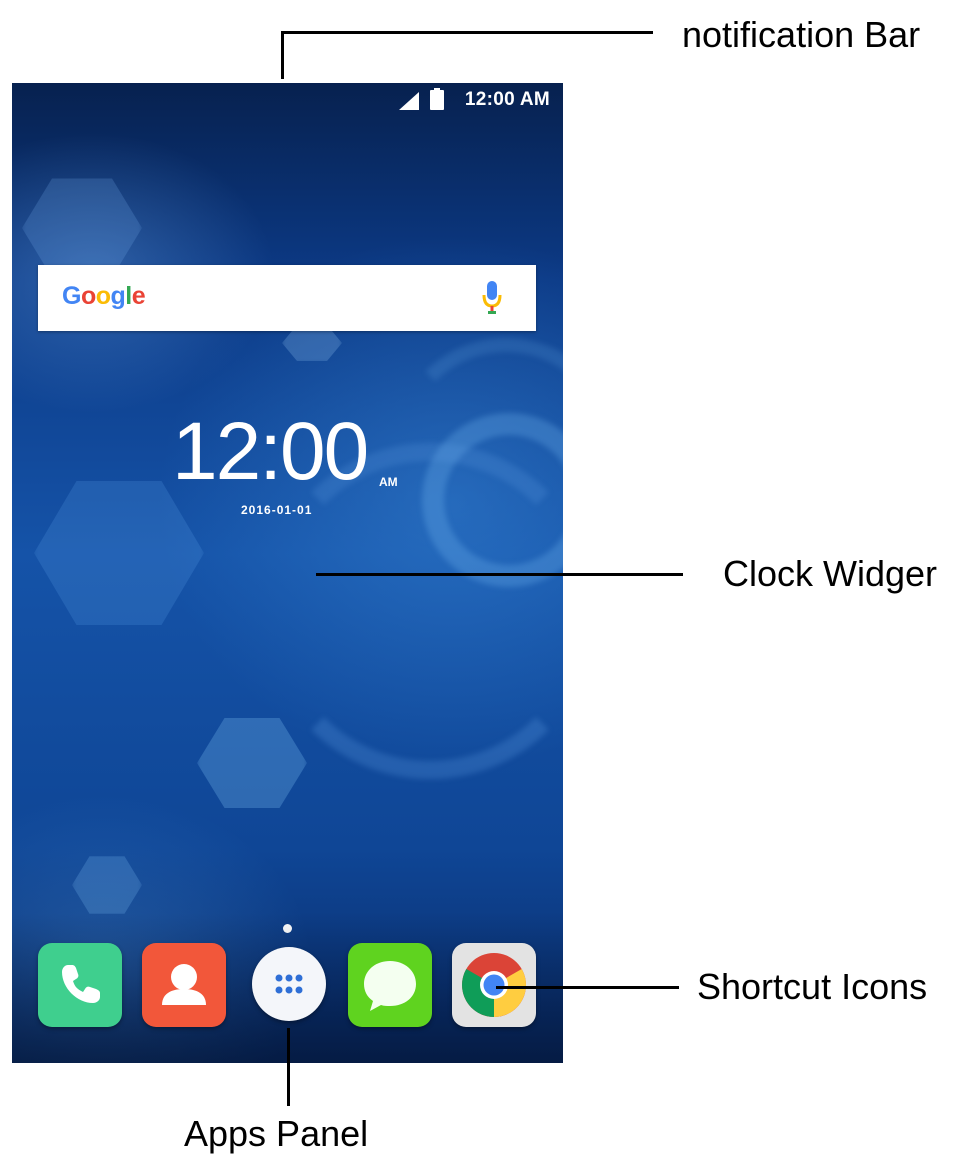 Image resolution: width=968 pixels, height=1158 pixels. Describe the element at coordinates (277, 510) in the screenshot. I see `clock-date: 2016-01-01` at that location.